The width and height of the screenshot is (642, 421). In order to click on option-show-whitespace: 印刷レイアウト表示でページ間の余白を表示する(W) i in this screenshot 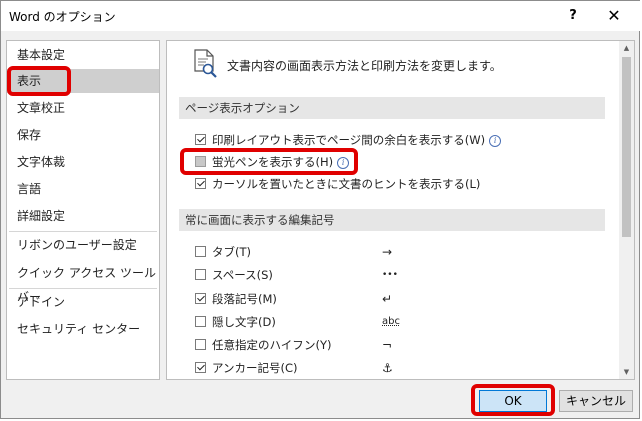, I will do `click(348, 140)`.